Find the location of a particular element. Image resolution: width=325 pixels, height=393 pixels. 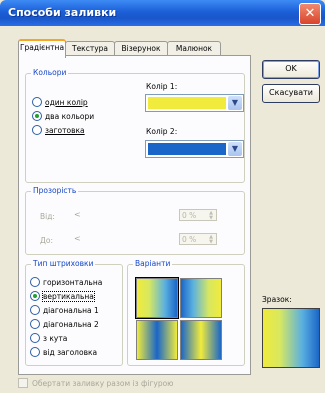

radio-label: два кольори is located at coordinates (70, 116).